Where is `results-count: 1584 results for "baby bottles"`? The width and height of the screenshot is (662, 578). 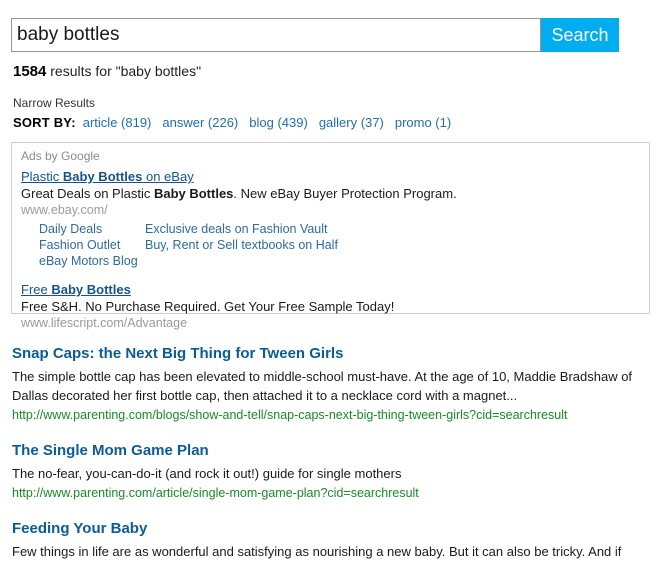
results-count: 1584 results for "baby bottles" is located at coordinates (107, 71).